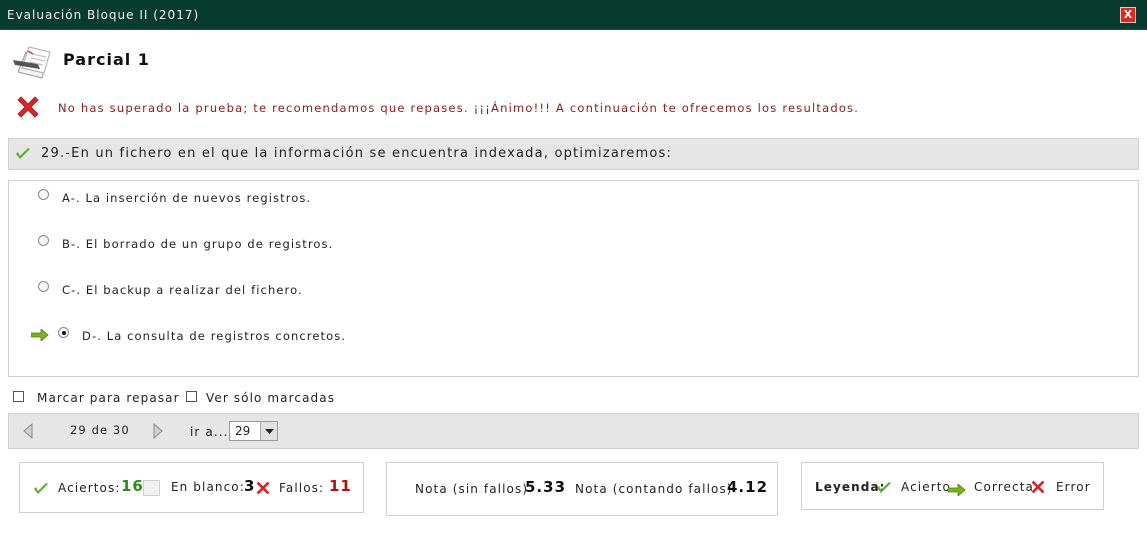 This screenshot has height=552, width=1147. Describe the element at coordinates (1128, 15) in the screenshot. I see `close-button: X` at that location.